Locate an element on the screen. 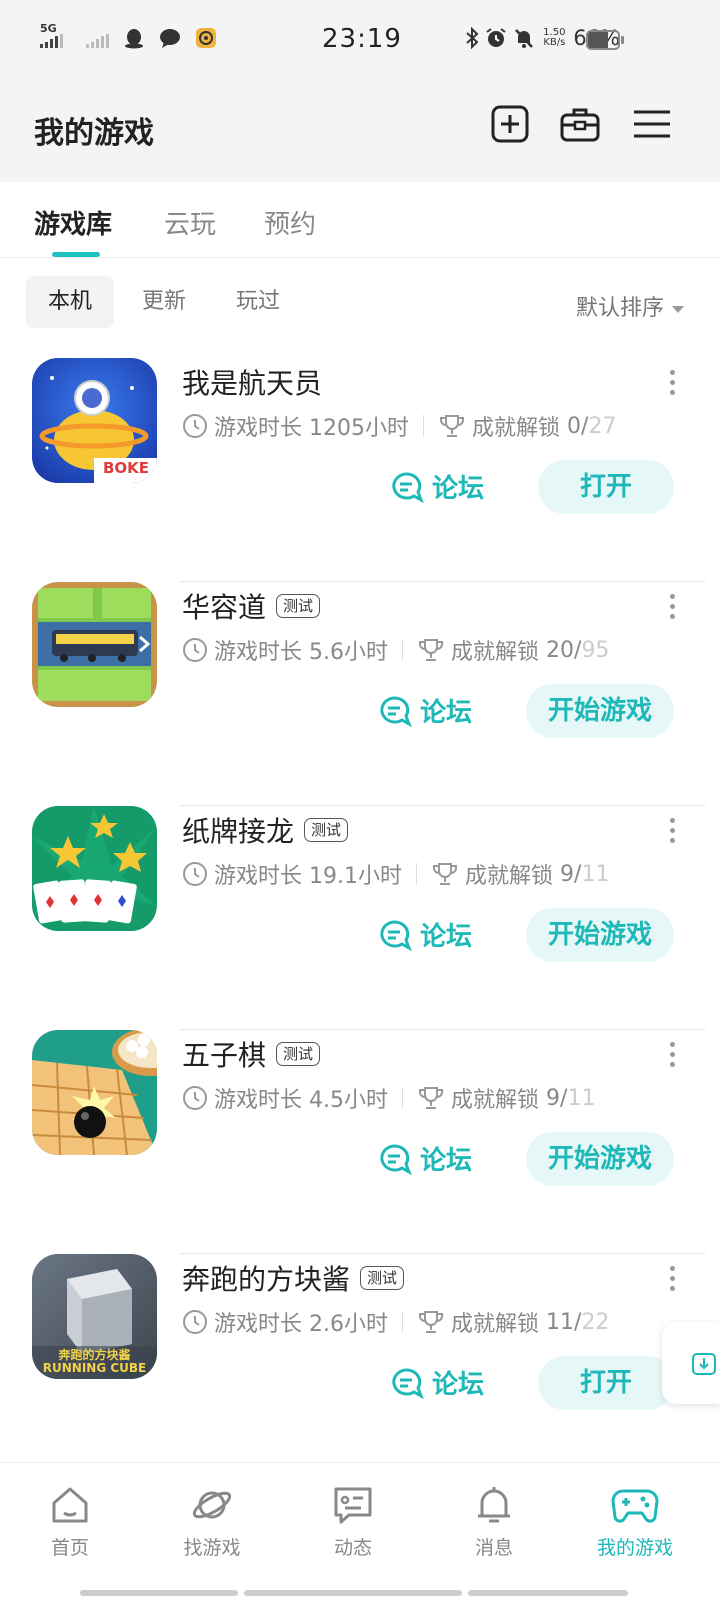  battery-icon is located at coordinates (603, 40).